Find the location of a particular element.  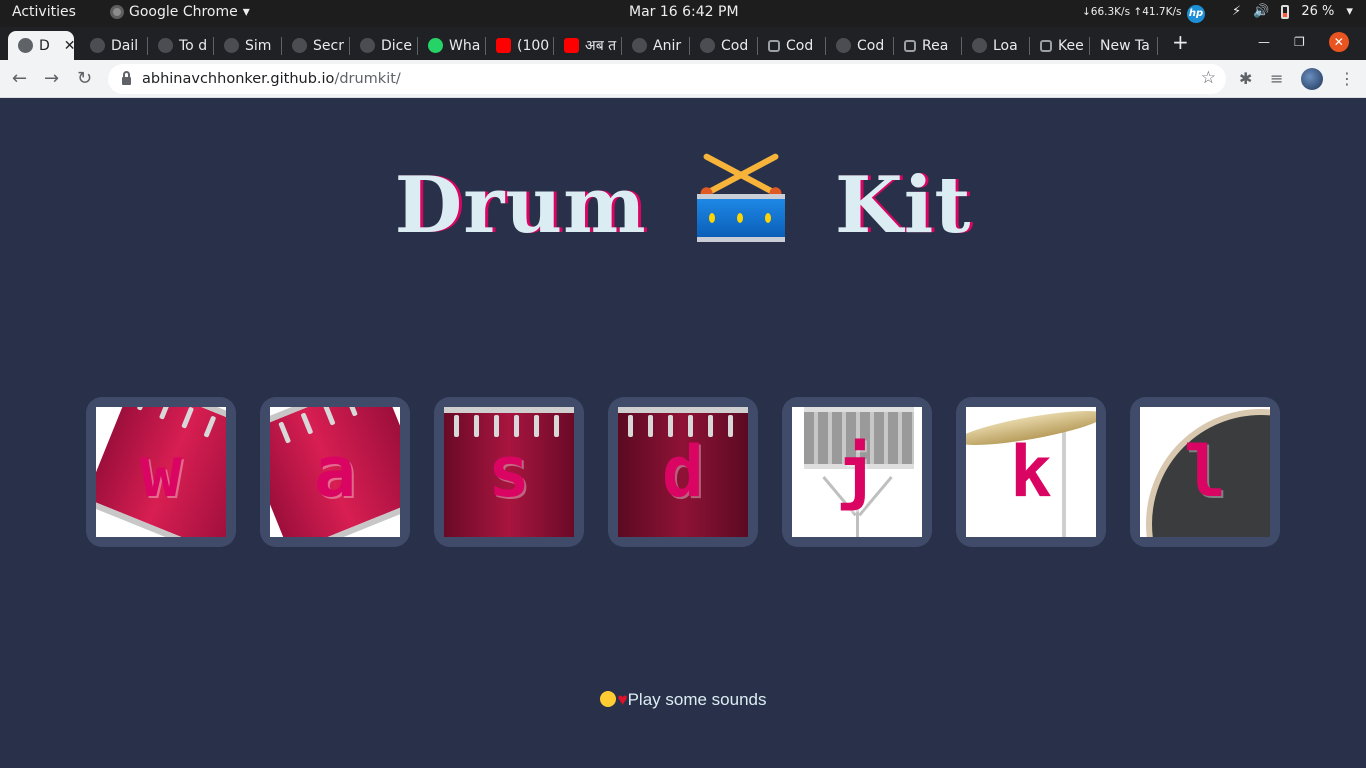

drum-button-d: d is located at coordinates (683, 472).